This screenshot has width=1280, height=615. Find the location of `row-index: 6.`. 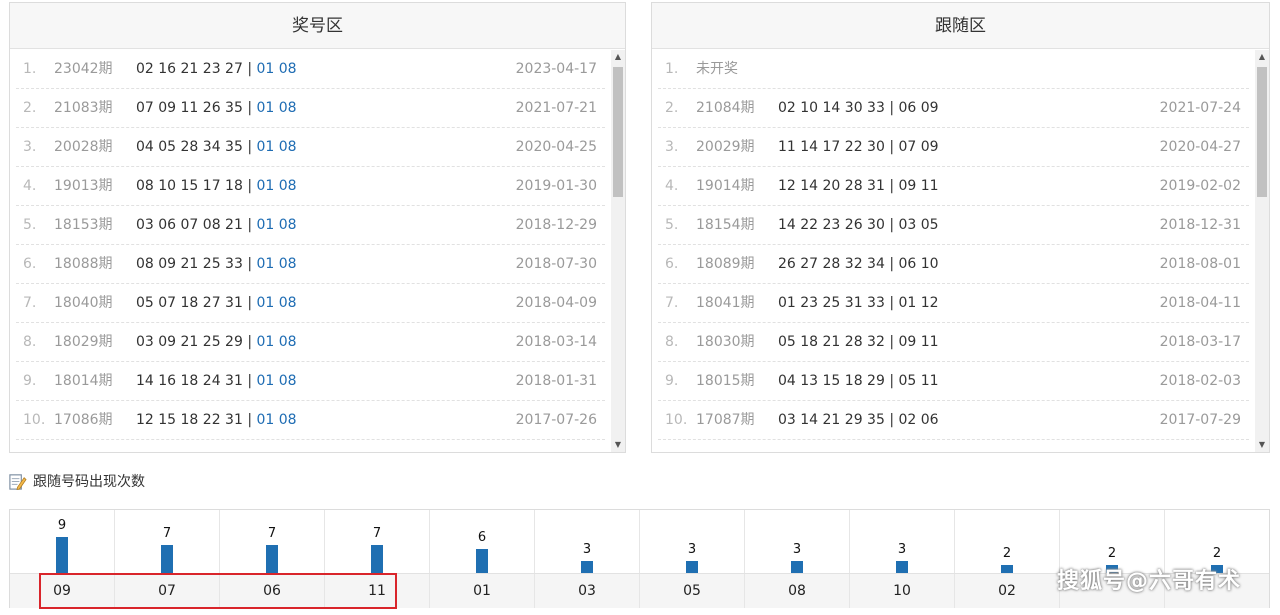

row-index: 6. is located at coordinates (30, 264).